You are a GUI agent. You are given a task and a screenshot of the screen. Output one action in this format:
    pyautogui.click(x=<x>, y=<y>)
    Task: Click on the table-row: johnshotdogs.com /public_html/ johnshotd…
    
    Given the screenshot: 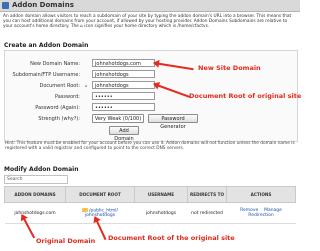 What is the action you would take?
    pyautogui.click(x=150, y=213)
    